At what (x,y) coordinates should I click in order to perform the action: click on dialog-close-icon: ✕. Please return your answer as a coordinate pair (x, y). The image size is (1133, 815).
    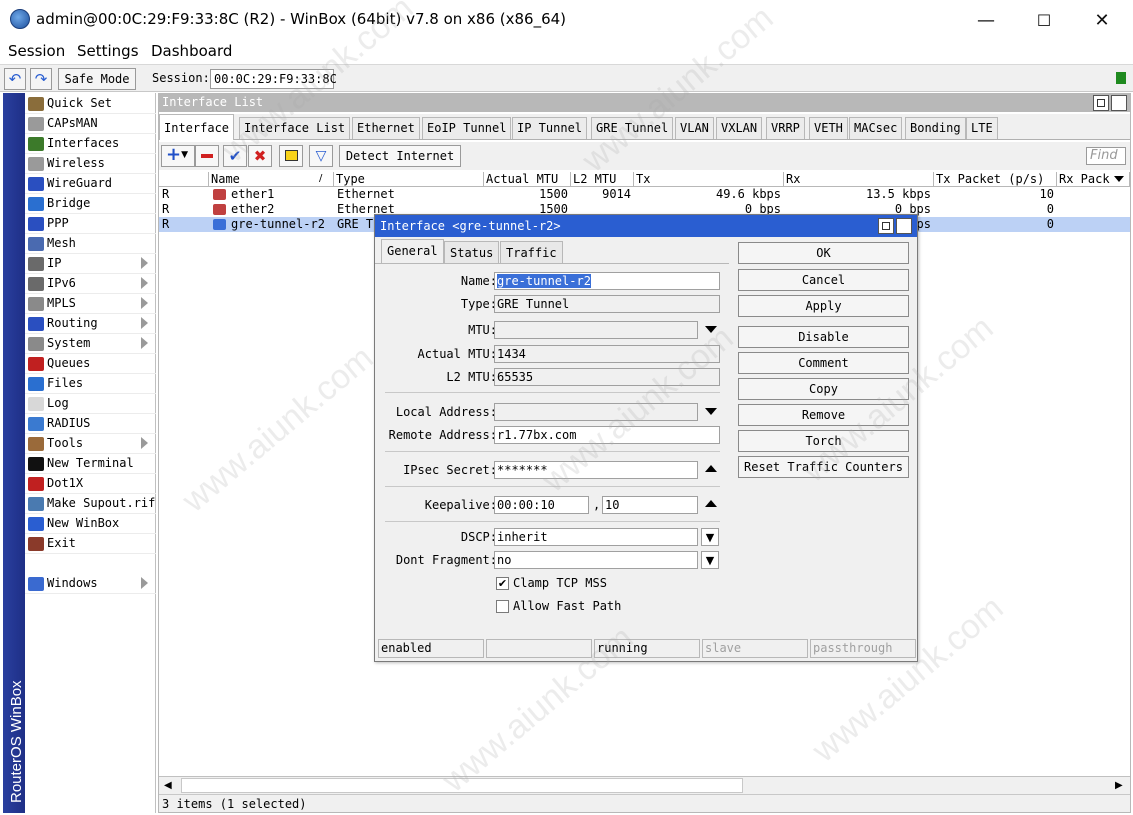
    Looking at the image, I should click on (904, 226).